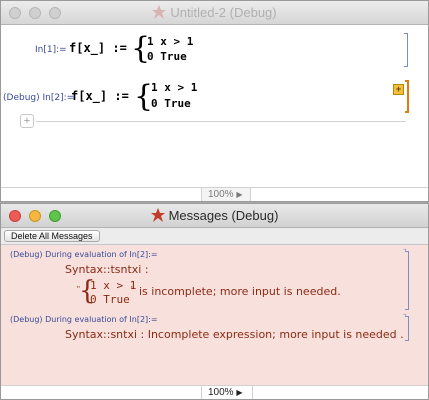 The width and height of the screenshot is (429, 400). I want to click on messages-titlebar: Messages (Debug), so click(214, 216).